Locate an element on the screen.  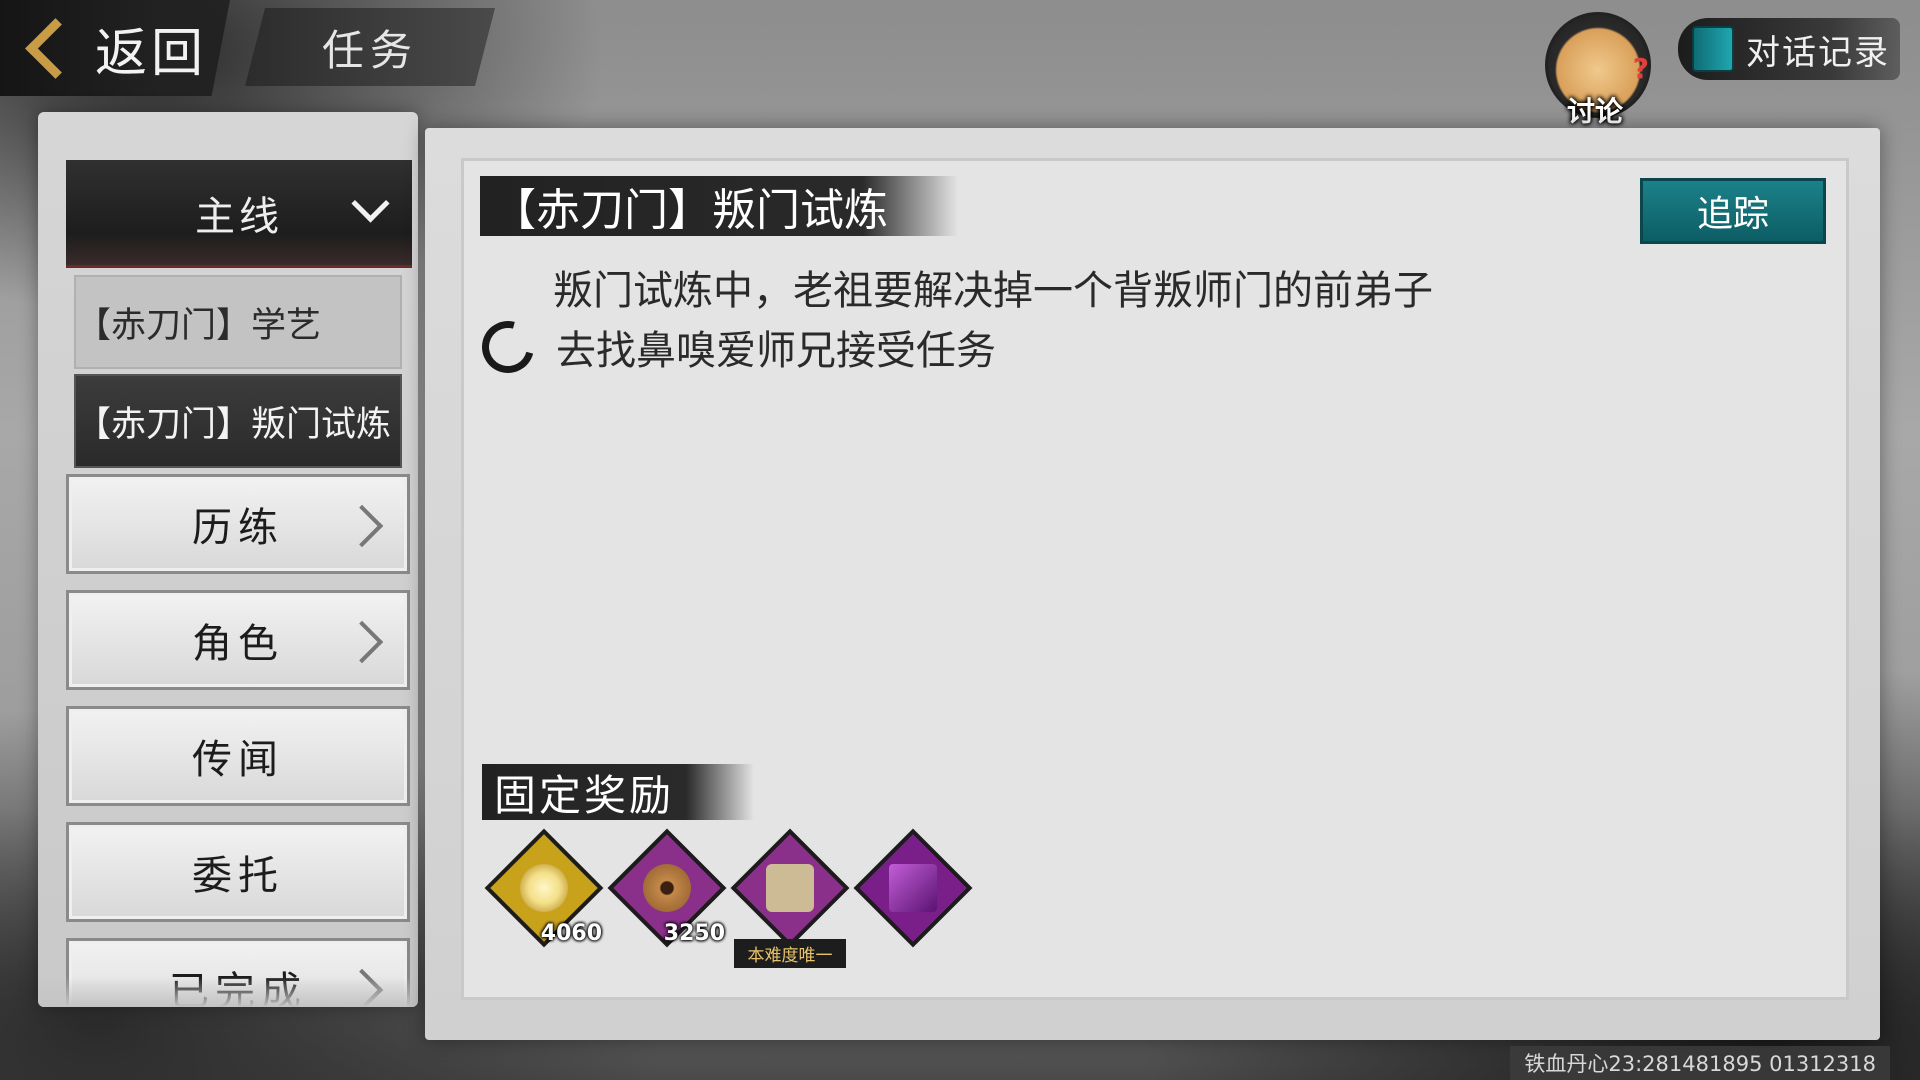
quest-title: 【赤刀门】叛门试炼 is located at coordinates (719, 206).